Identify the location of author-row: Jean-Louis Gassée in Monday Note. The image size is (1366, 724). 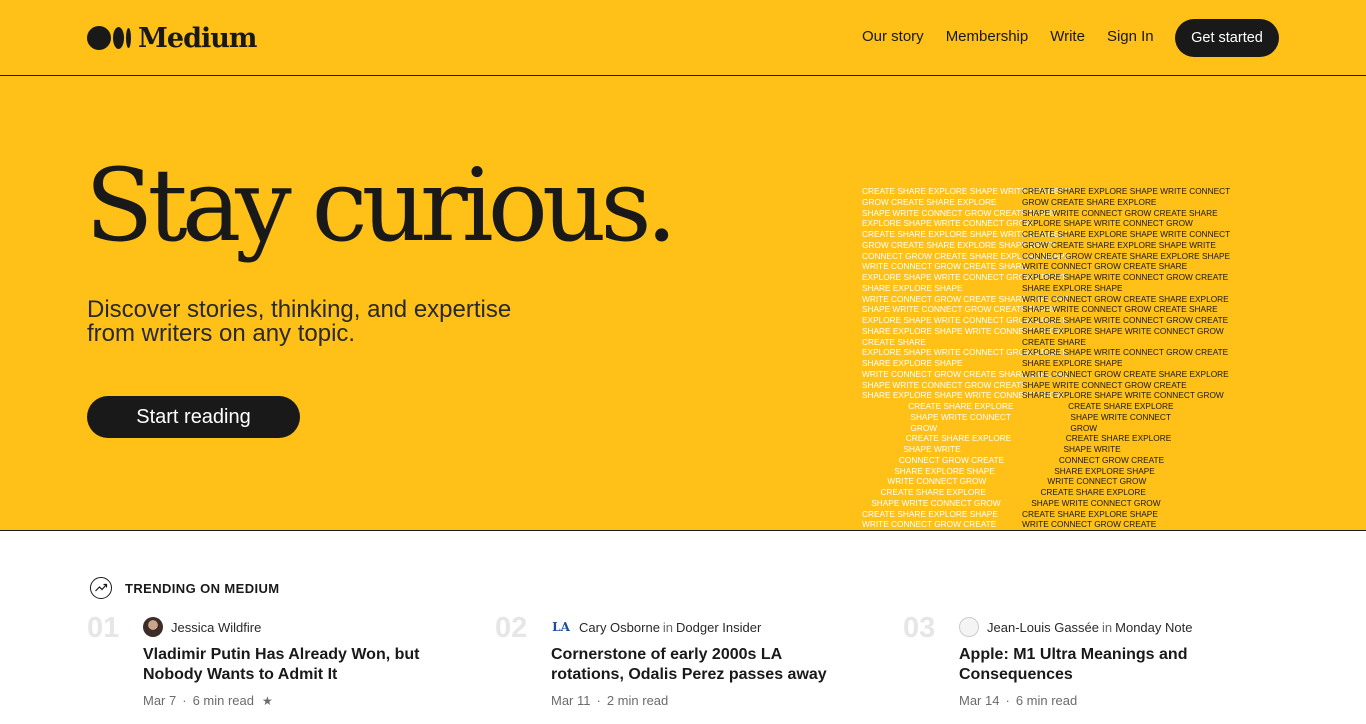
(1109, 627).